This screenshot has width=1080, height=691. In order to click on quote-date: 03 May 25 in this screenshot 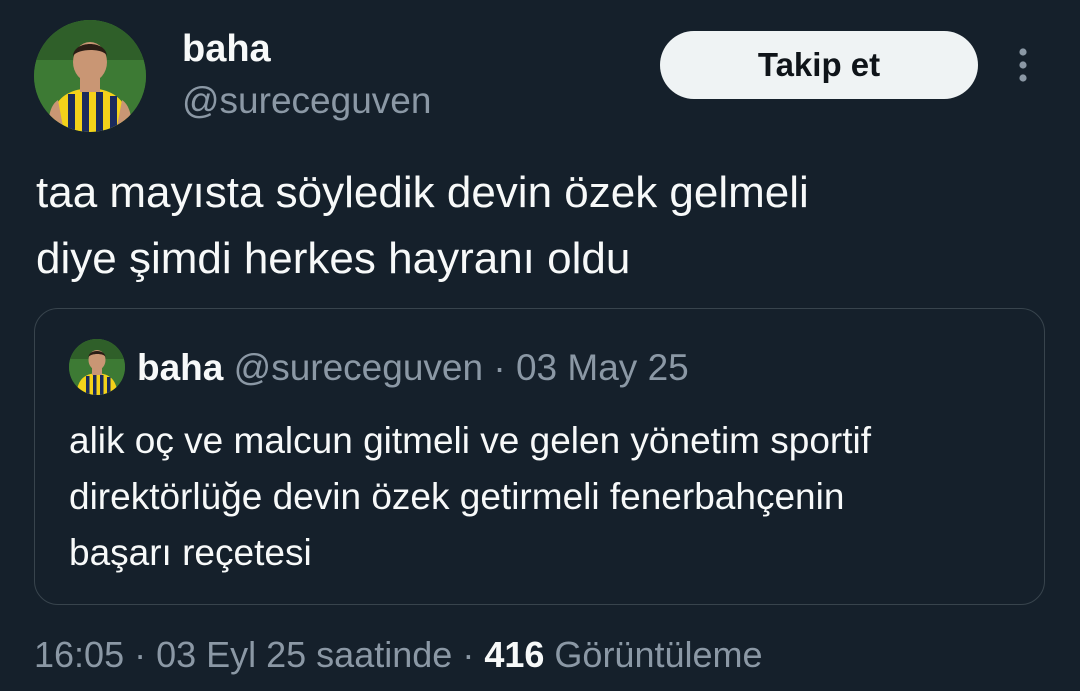, I will do `click(602, 367)`.